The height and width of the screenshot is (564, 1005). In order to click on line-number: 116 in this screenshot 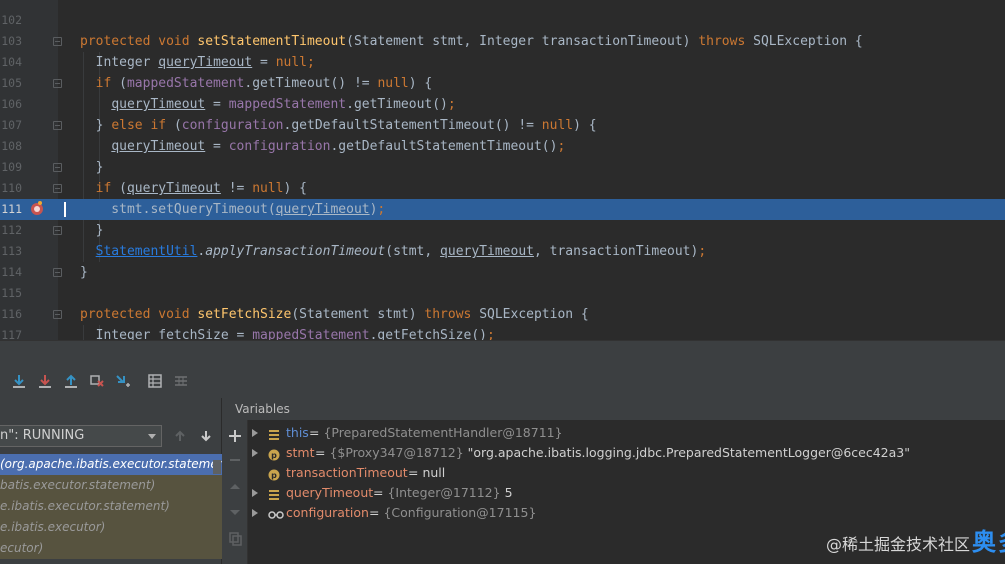, I will do `click(11, 314)`.